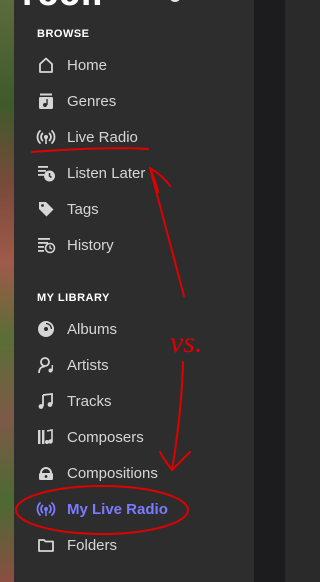 The width and height of the screenshot is (320, 582). Describe the element at coordinates (92, 101) in the screenshot. I see `nav-label-genres: Genres` at that location.